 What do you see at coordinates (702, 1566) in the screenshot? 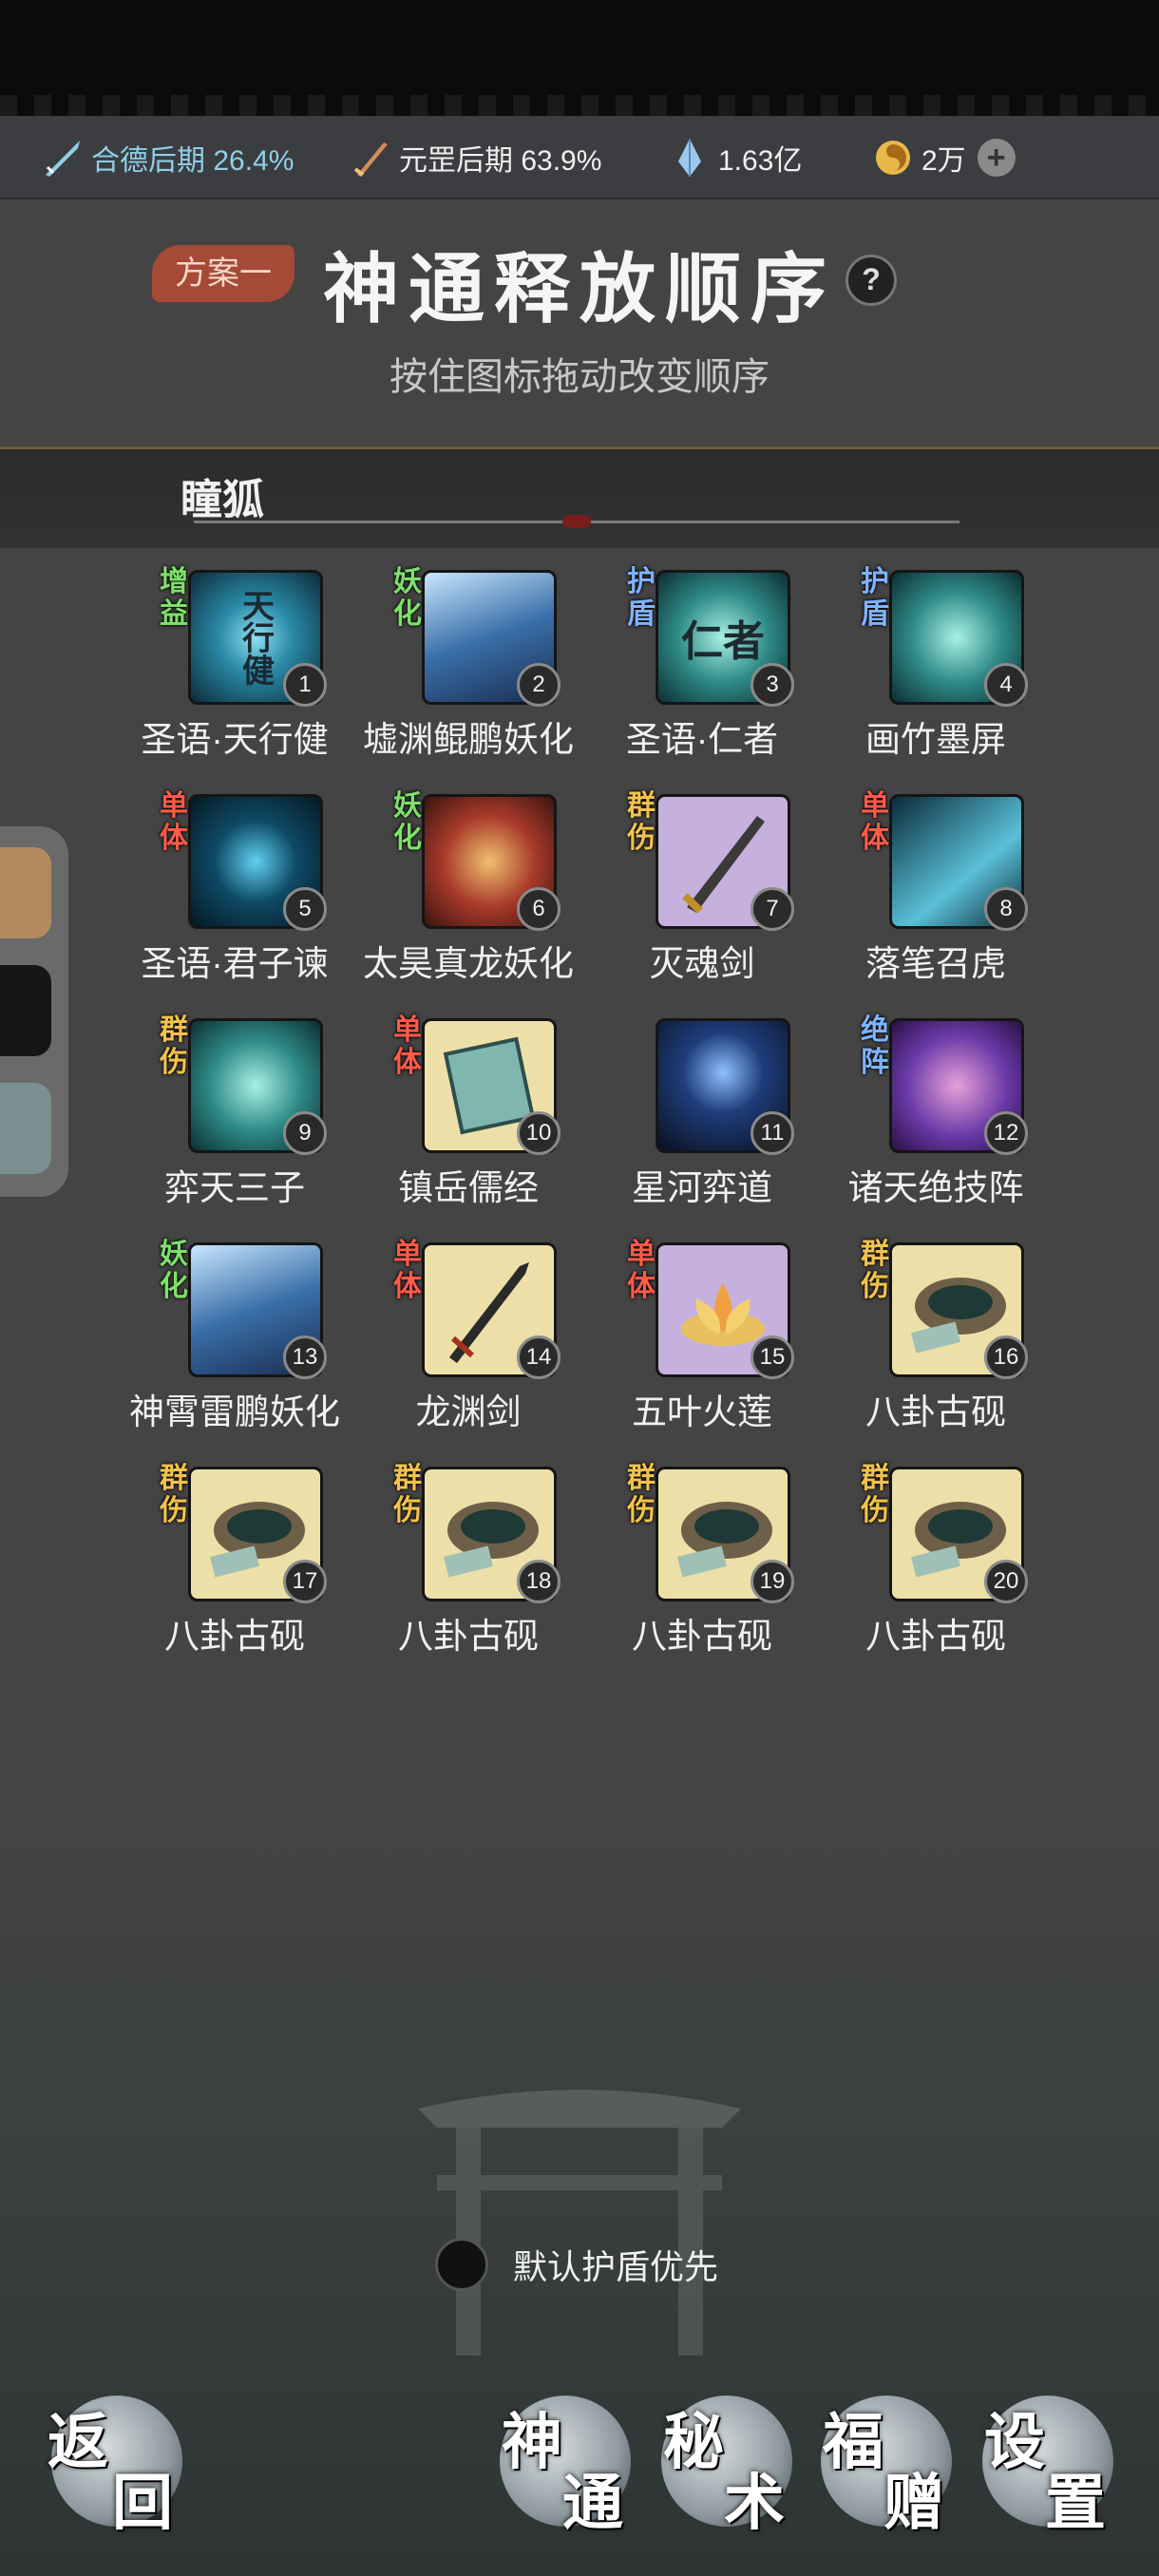
I see `skill-slot: 群伤 19 八卦古砚` at bounding box center [702, 1566].